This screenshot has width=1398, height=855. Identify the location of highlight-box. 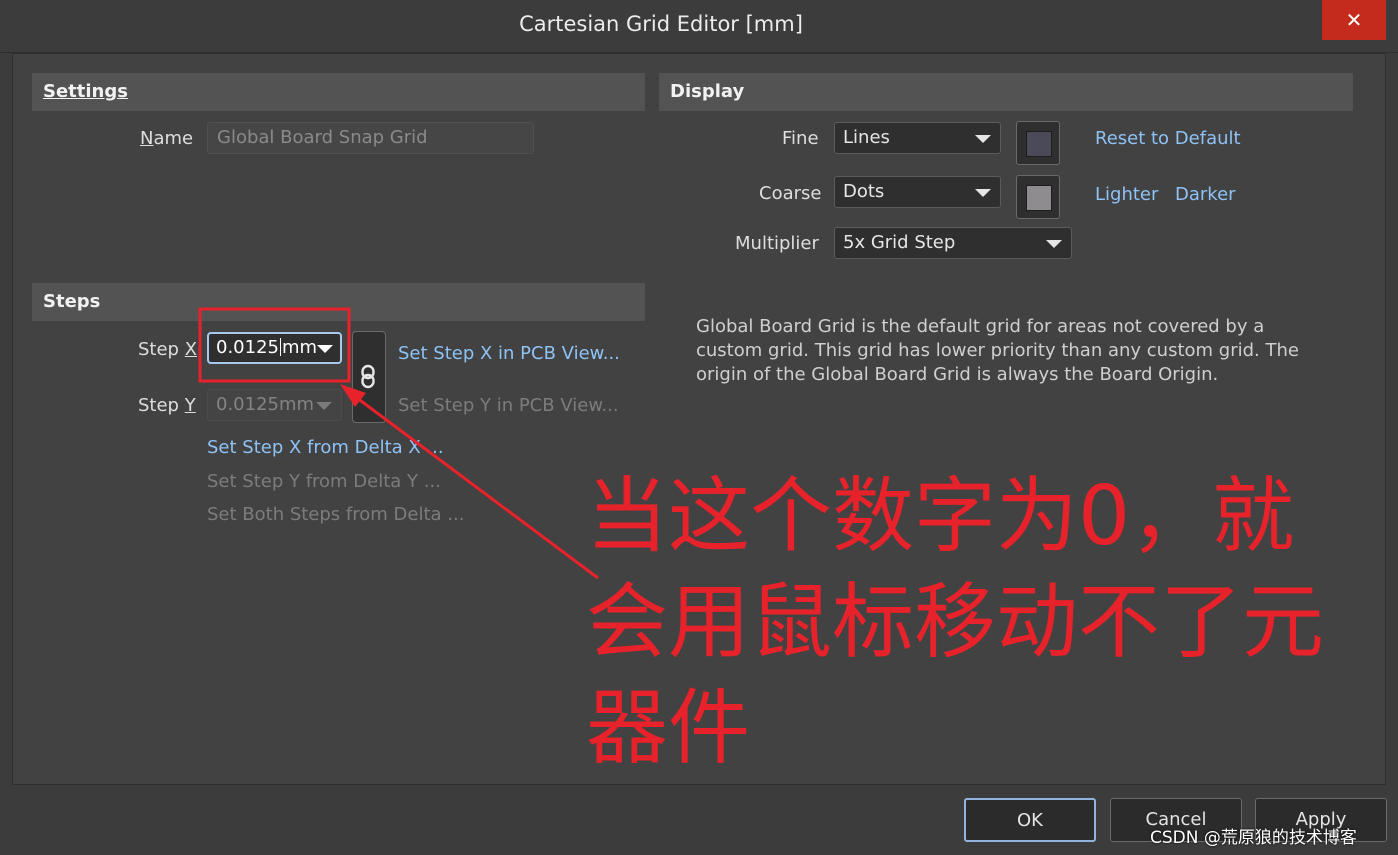
(274, 345).